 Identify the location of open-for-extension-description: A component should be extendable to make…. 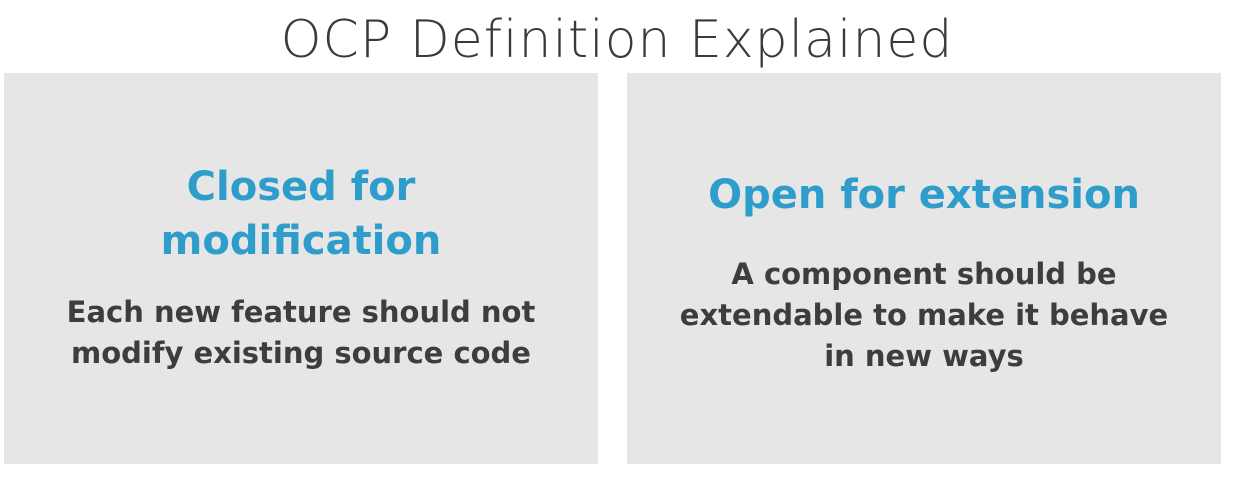
(924, 315).